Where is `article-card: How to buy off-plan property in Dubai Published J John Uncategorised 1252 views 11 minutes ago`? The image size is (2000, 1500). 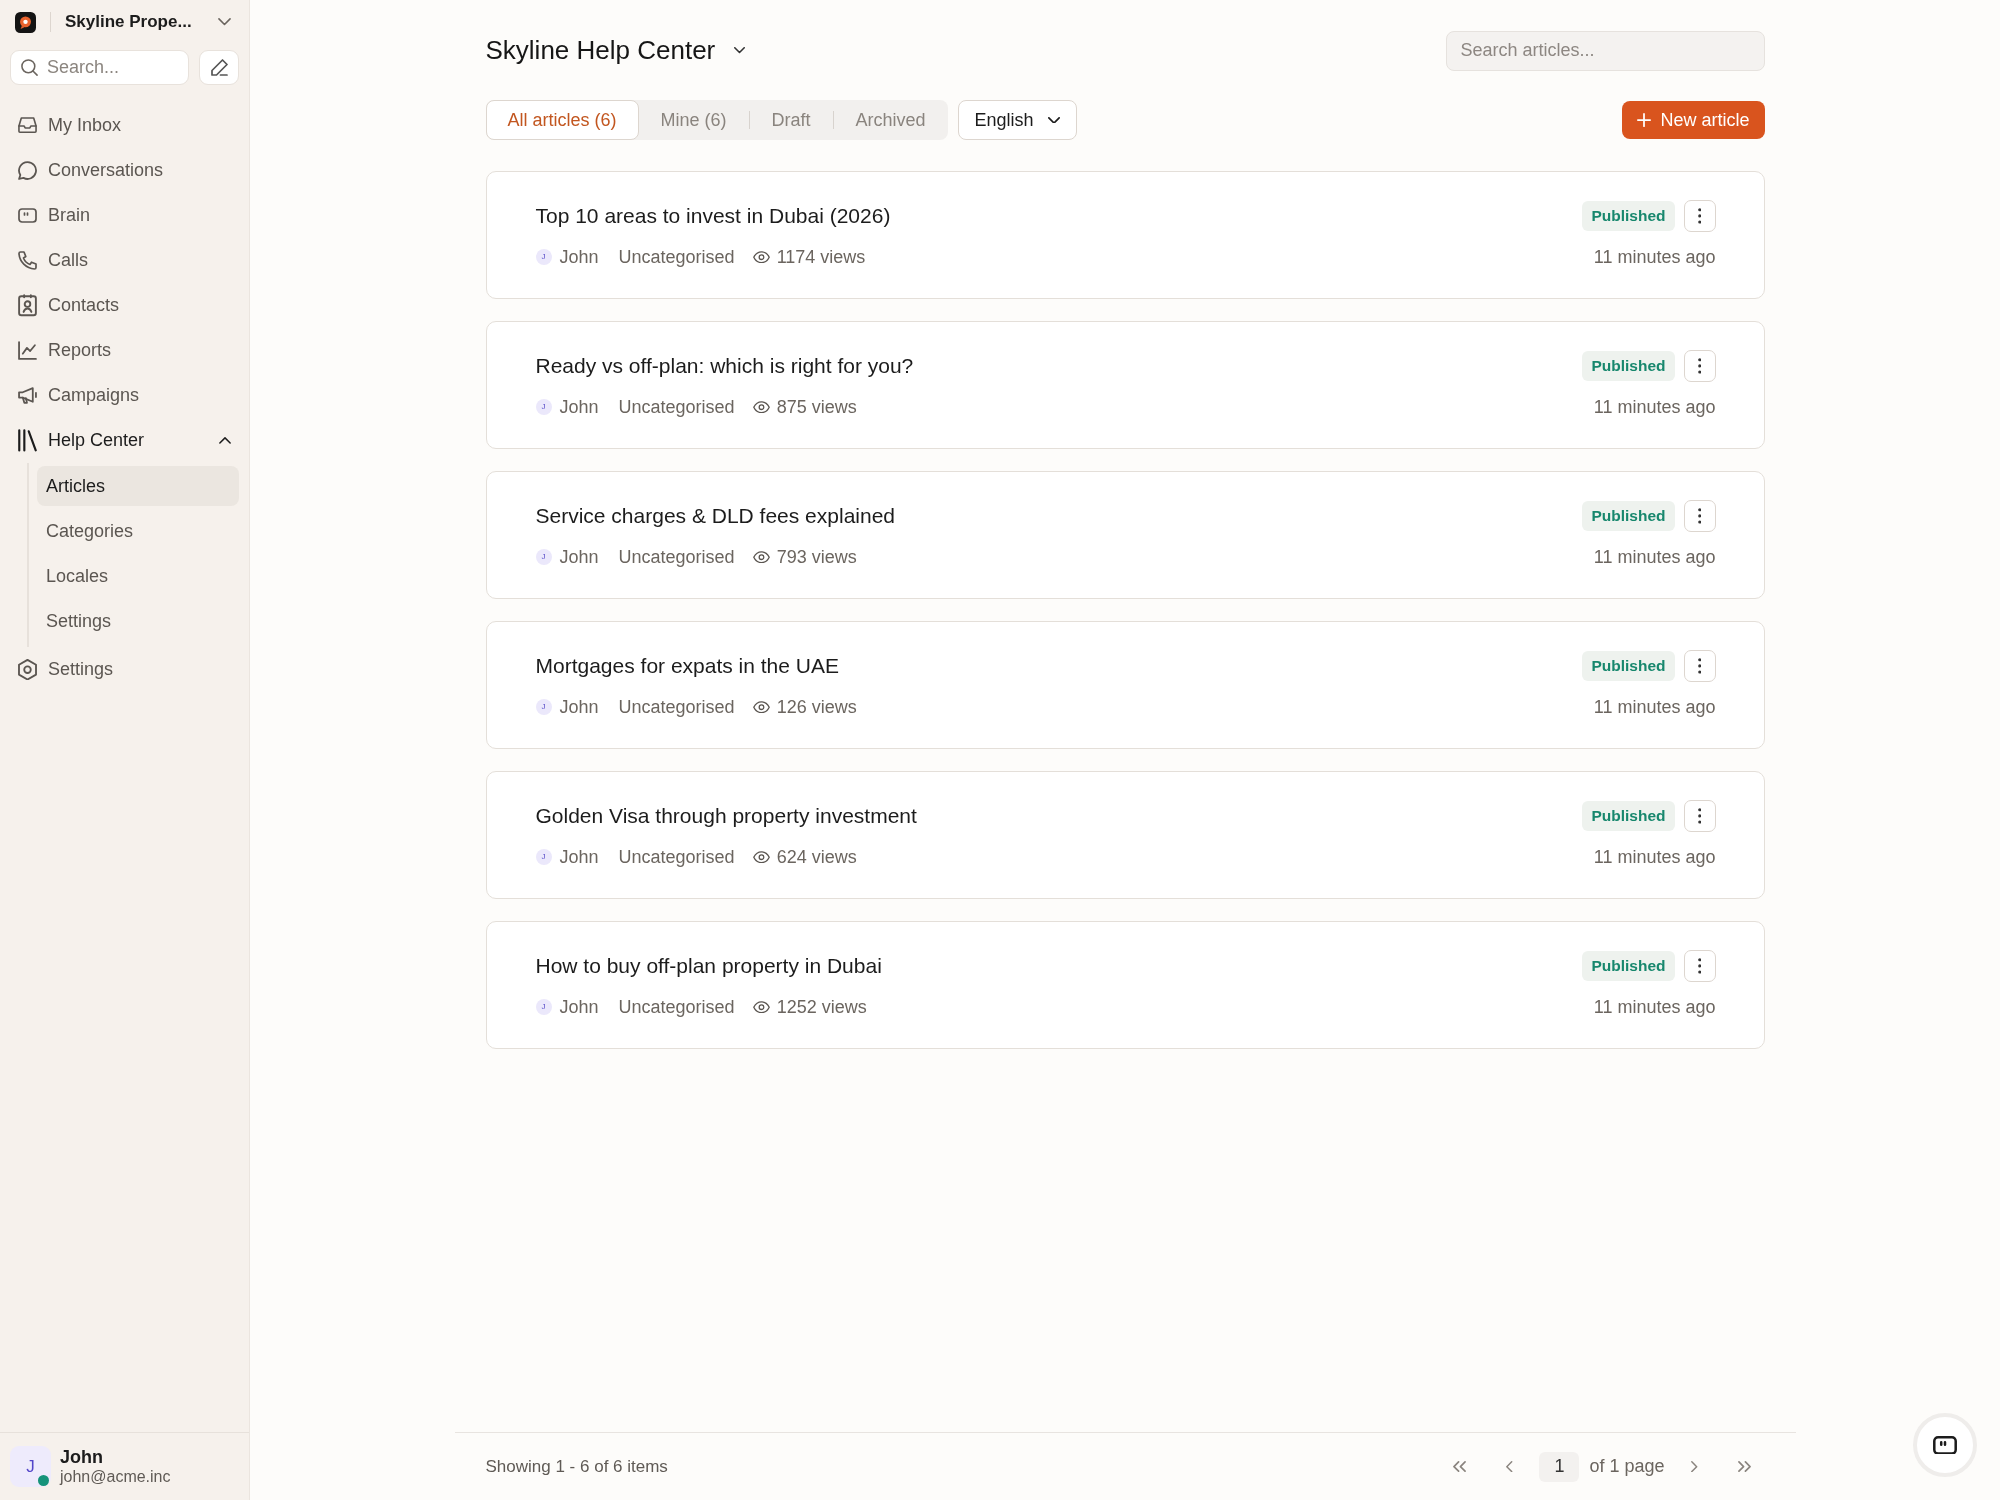
article-card: How to buy off-plan property in Dubai Published J John Uncategorised 1252 views 11 minutes ago is located at coordinates (1125, 985).